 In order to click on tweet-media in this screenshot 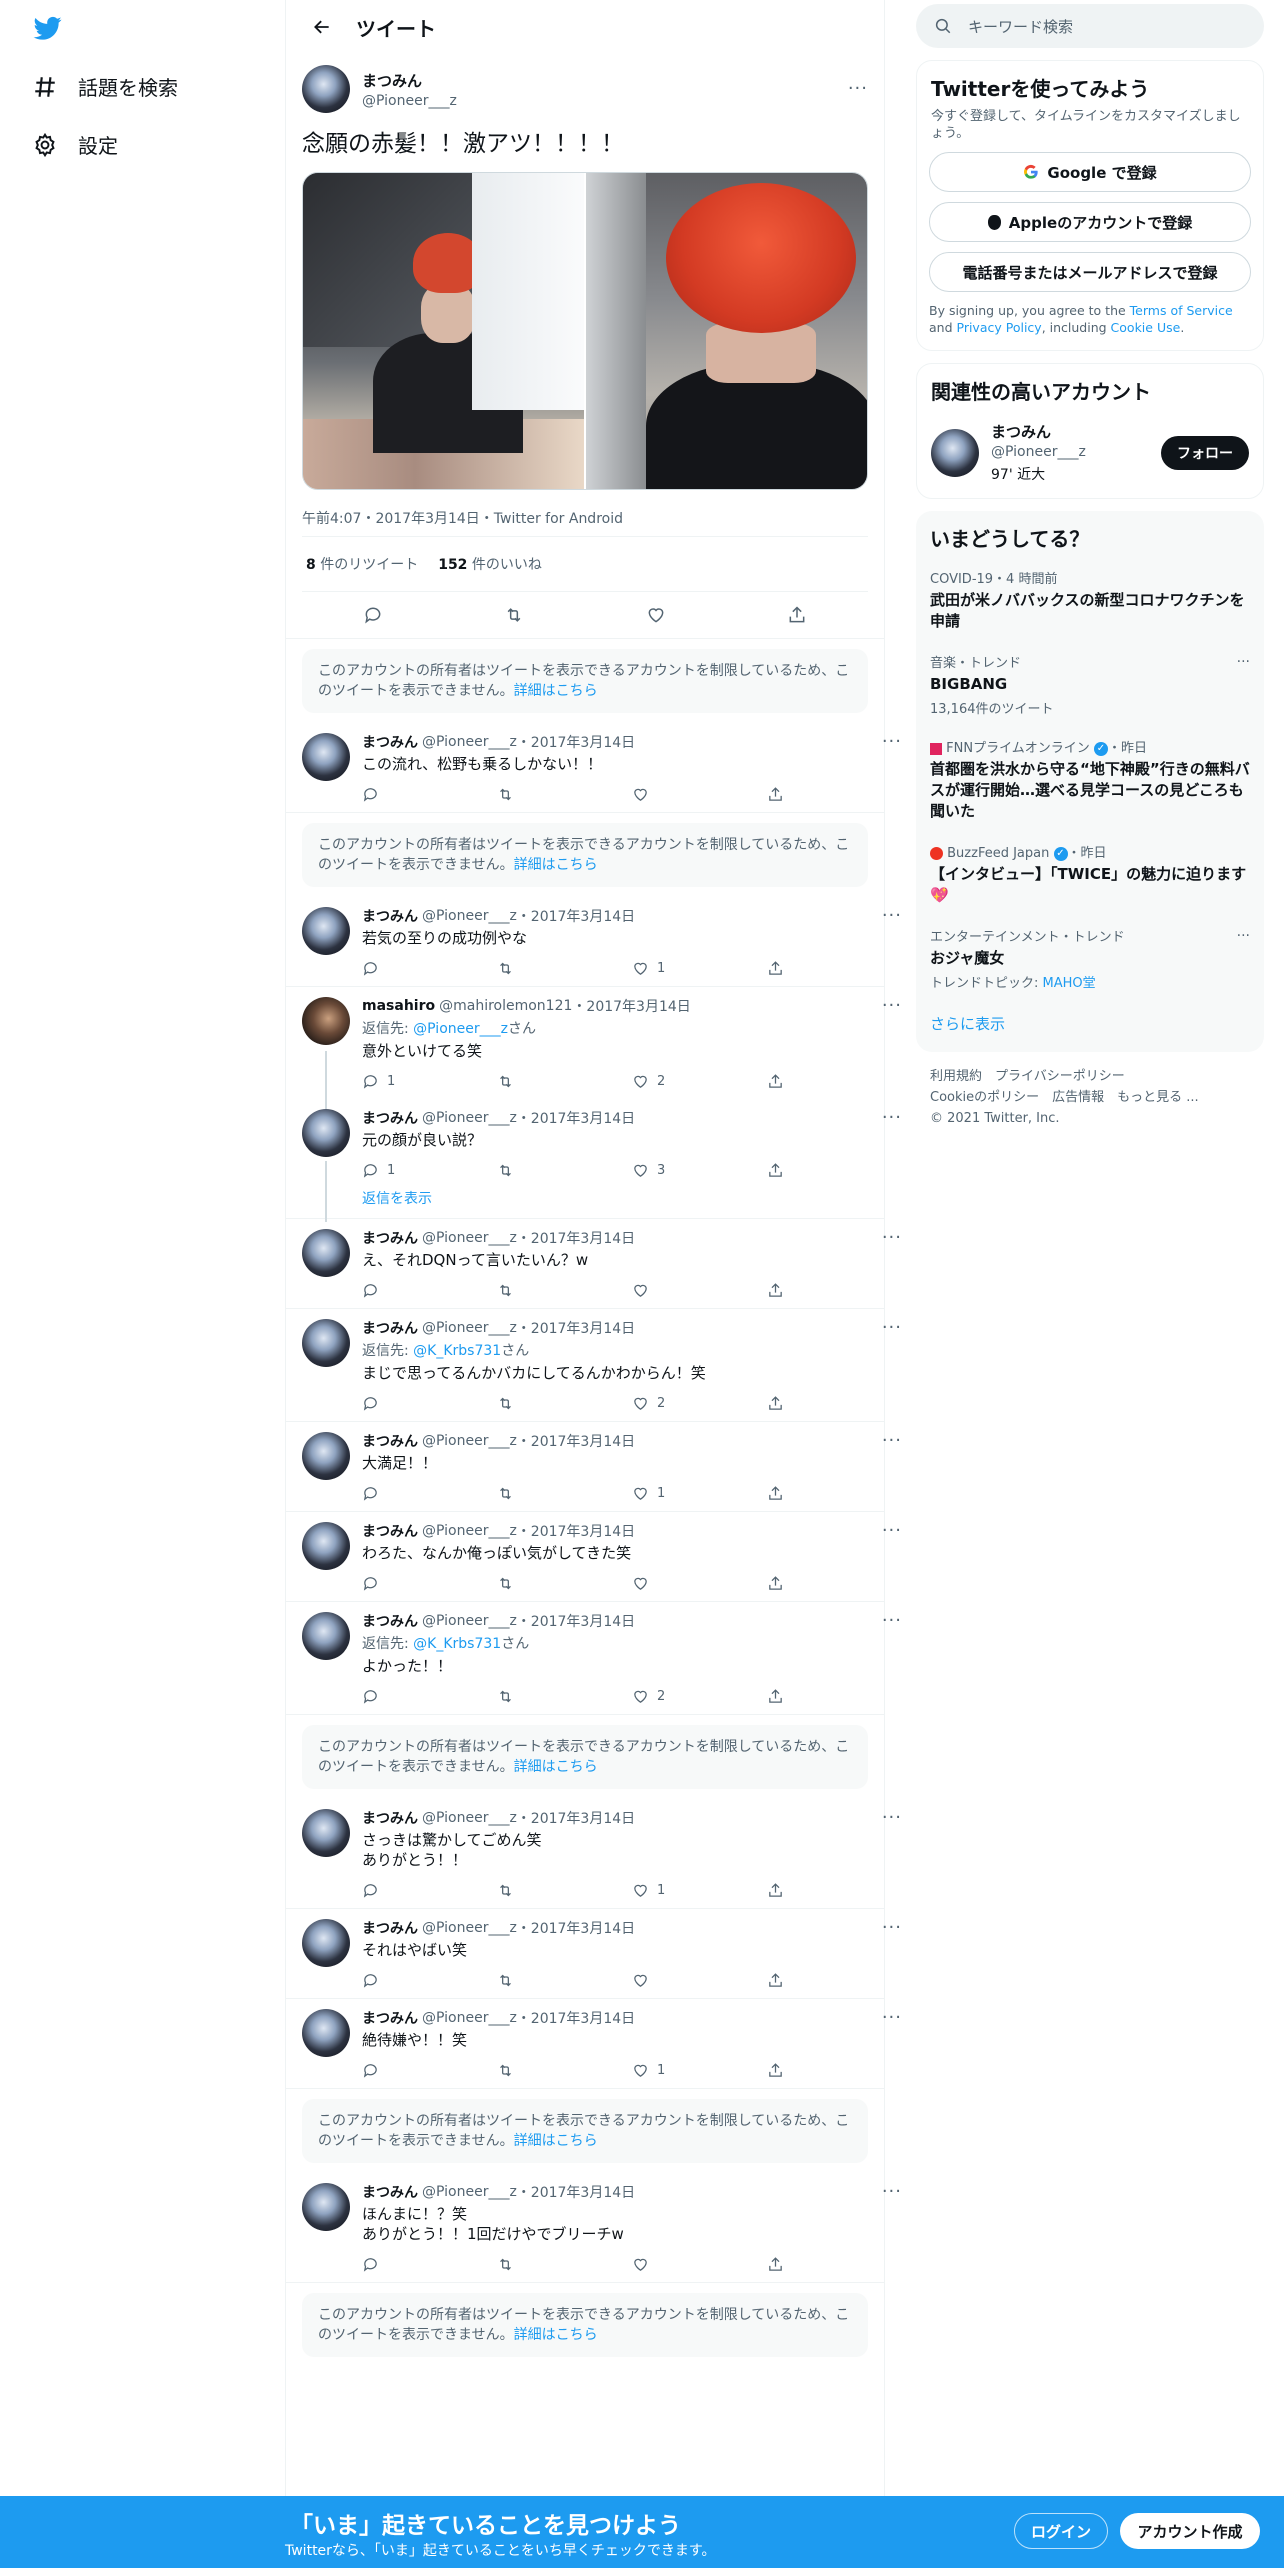, I will do `click(585, 331)`.